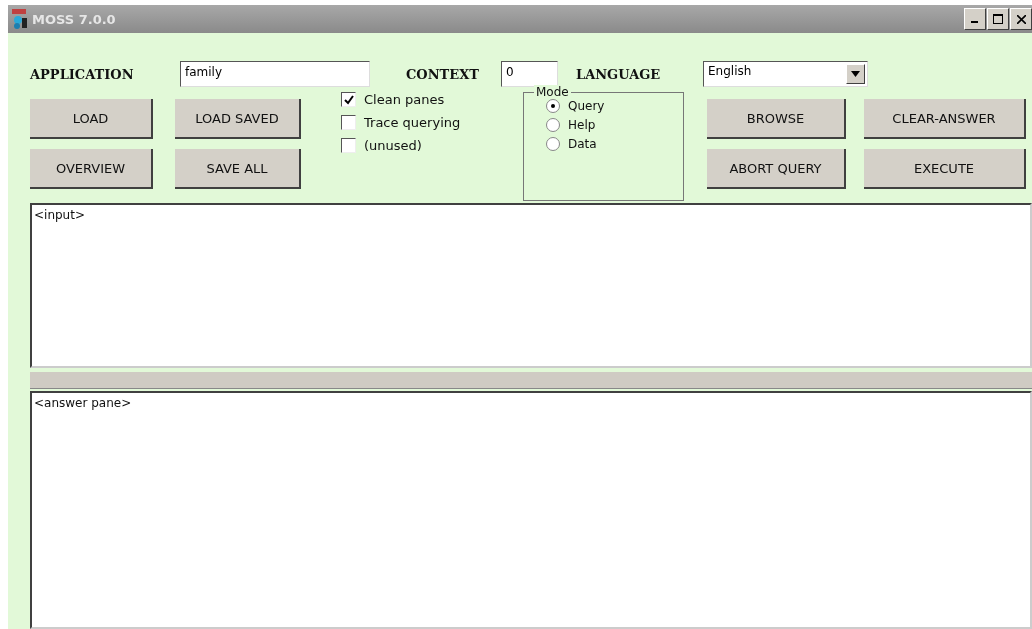  I want to click on checkbox: Trace querying, so click(432, 122).